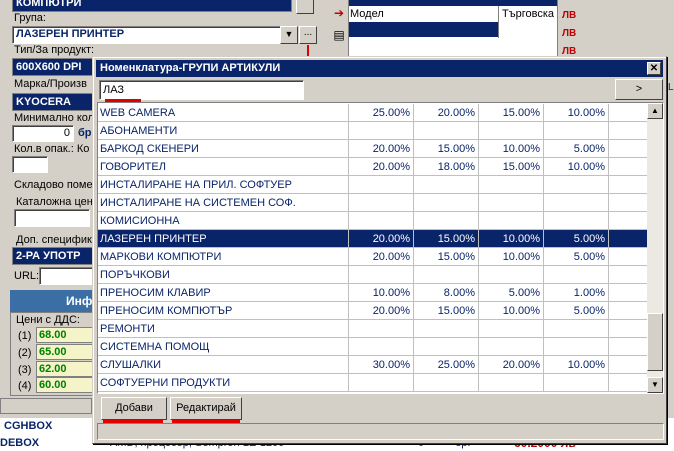 This screenshot has height=451, width=674. What do you see at coordinates (339, 36) in the screenshot?
I see `document-icon: ▤` at bounding box center [339, 36].